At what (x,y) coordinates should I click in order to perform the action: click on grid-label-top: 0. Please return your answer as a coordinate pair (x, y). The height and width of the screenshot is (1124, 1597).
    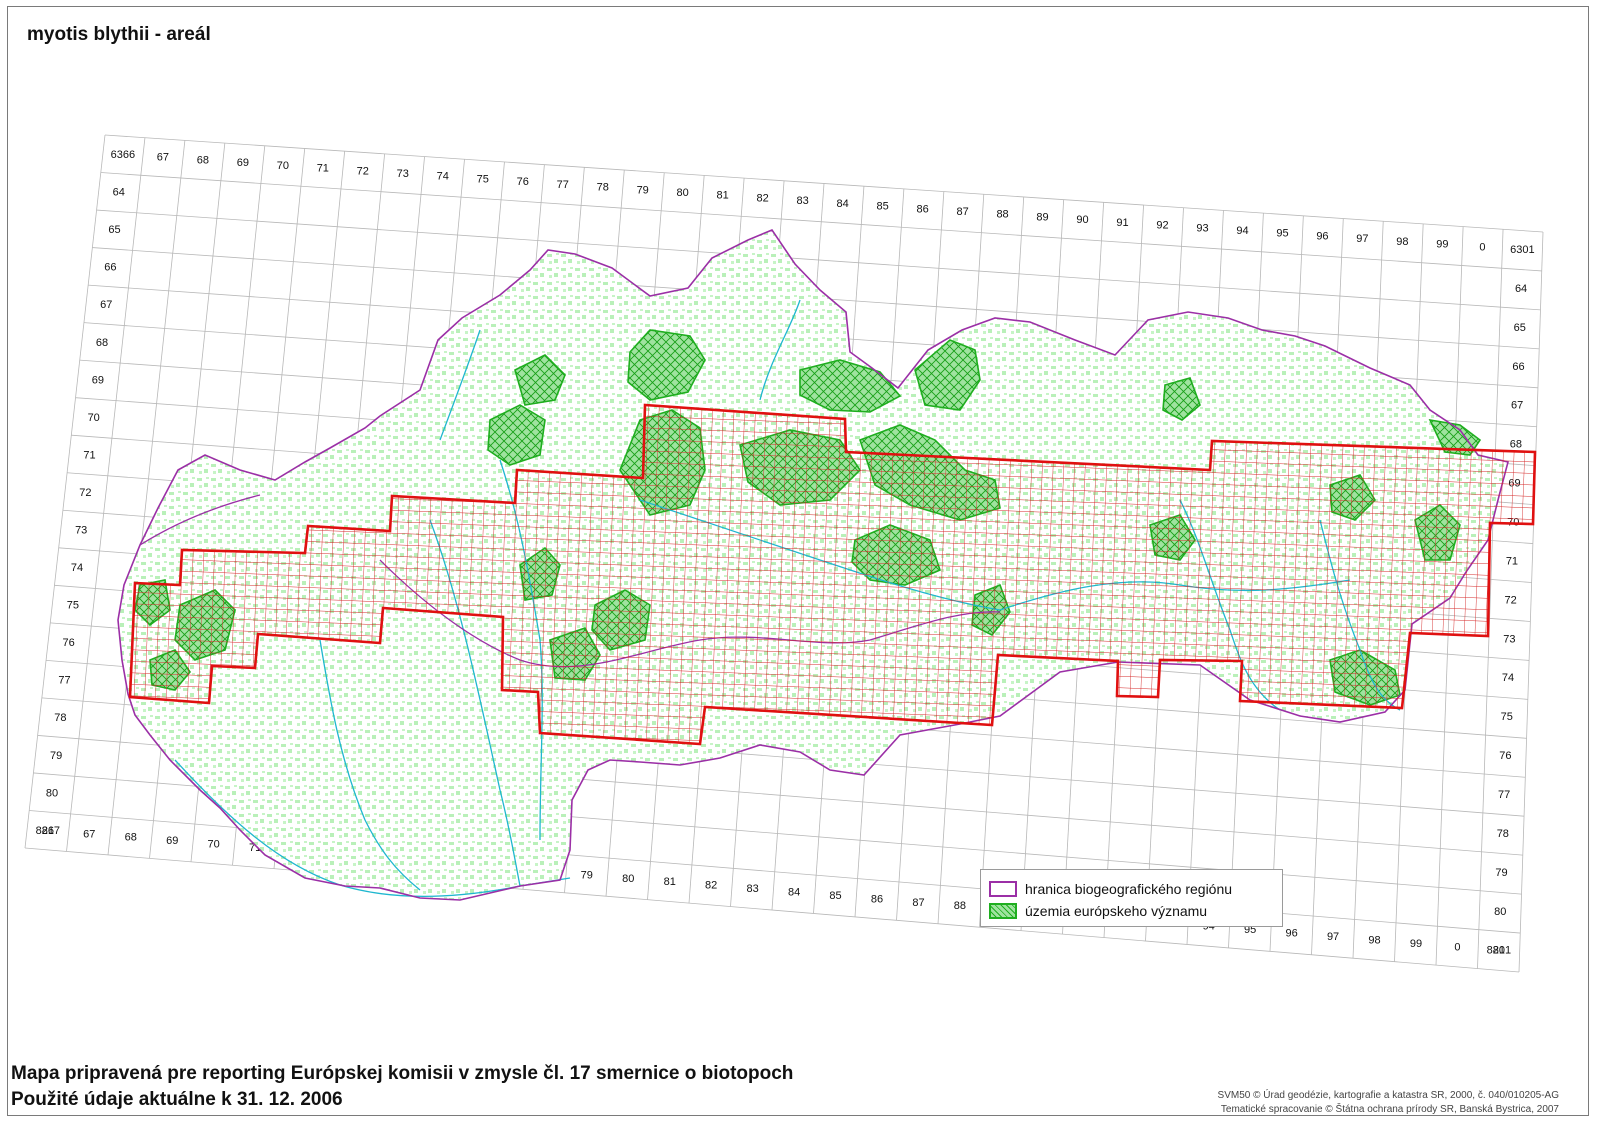
    Looking at the image, I should click on (1482, 247).